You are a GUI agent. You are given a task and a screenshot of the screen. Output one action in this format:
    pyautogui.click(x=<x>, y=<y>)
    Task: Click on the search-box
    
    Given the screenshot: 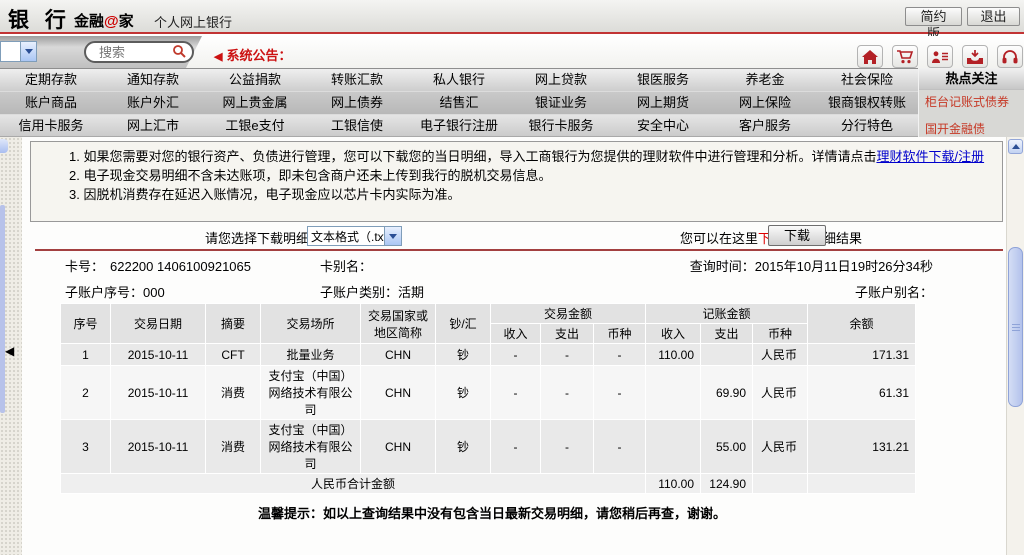 What is the action you would take?
    pyautogui.click(x=139, y=52)
    